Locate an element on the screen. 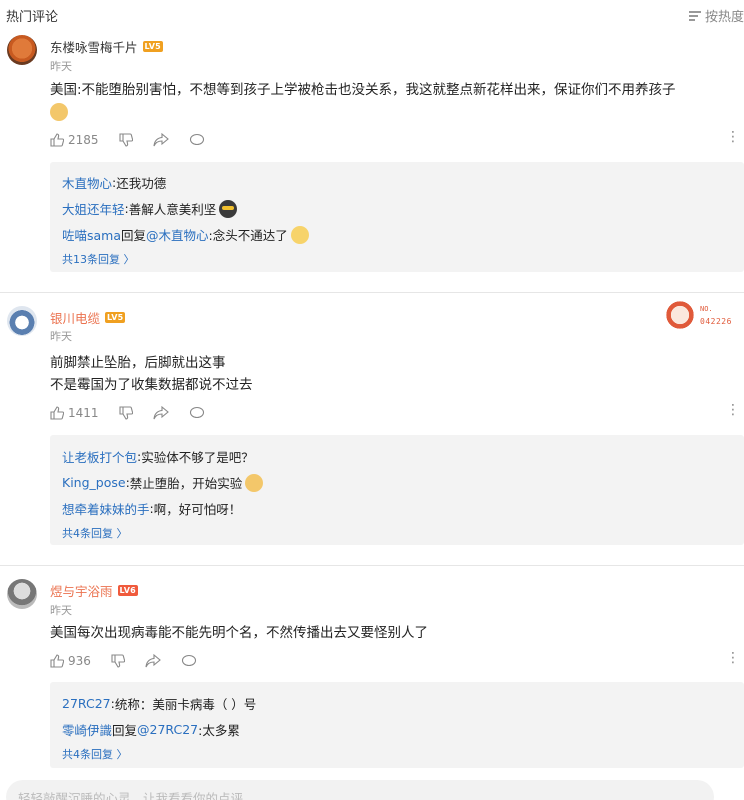  like-button: 2185 is located at coordinates (74, 140).